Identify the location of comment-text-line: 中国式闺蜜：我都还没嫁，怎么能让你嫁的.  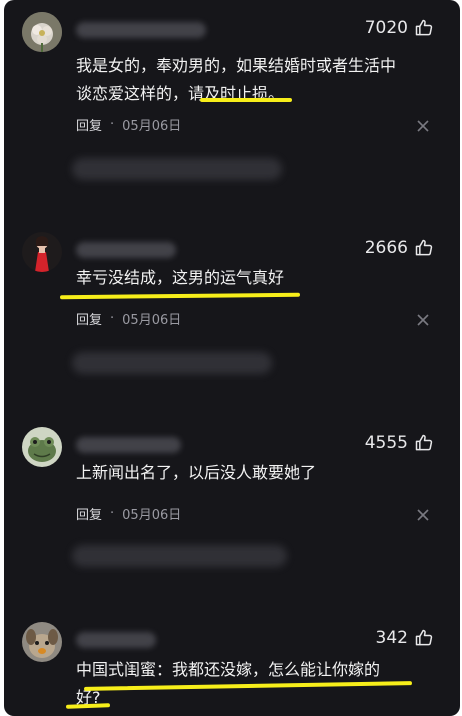
(228, 669).